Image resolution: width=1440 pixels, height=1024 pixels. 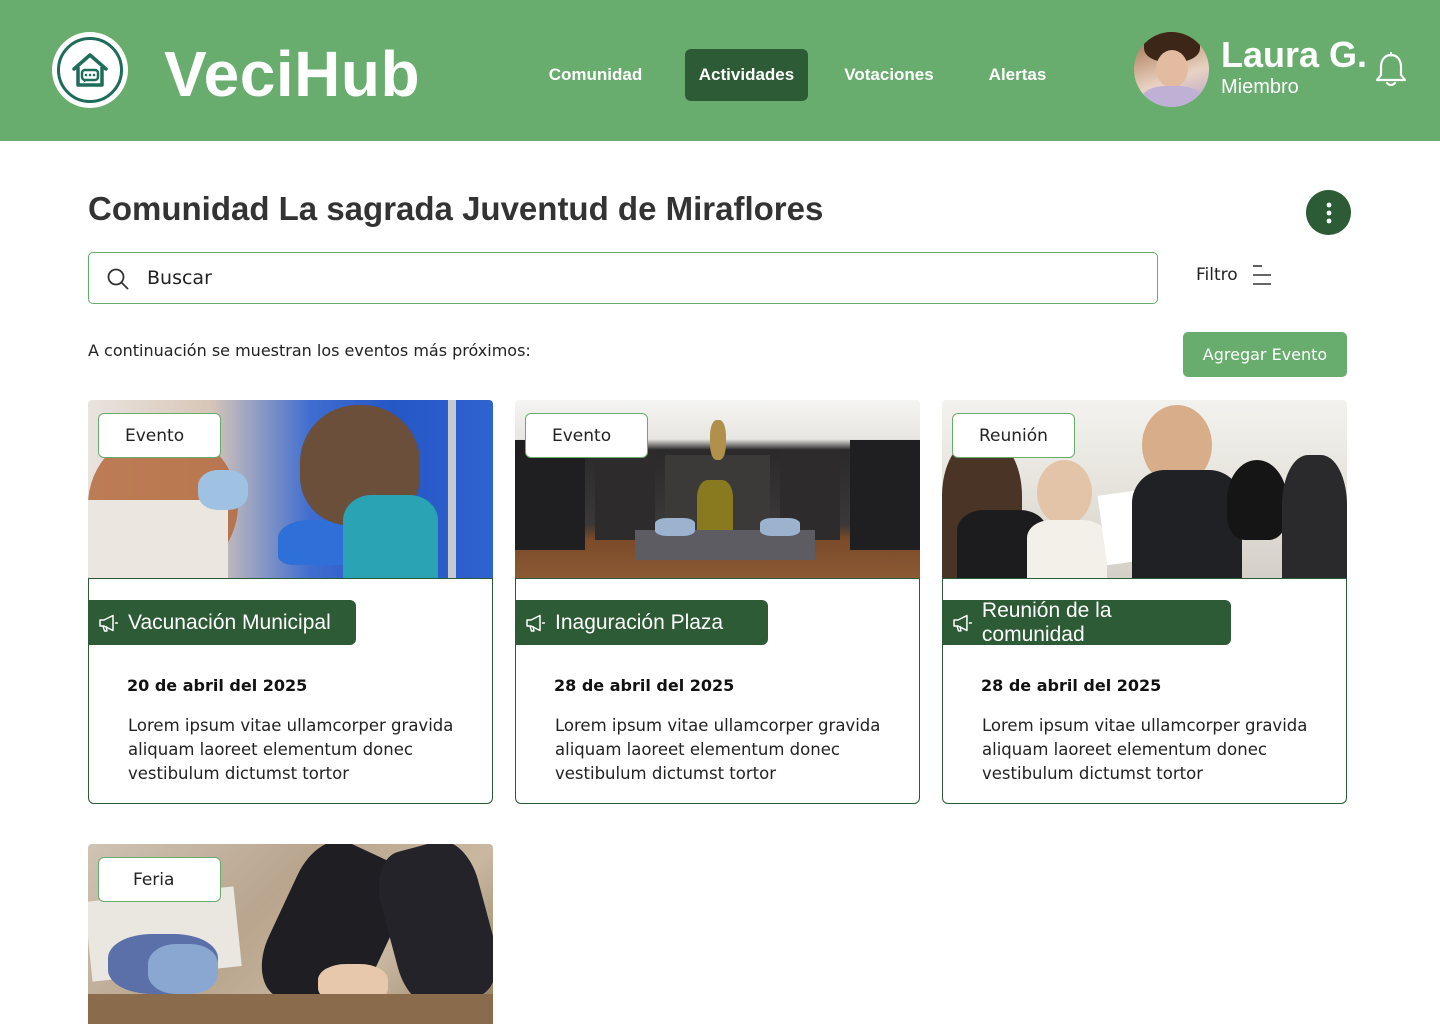 What do you see at coordinates (1046, 622) in the screenshot?
I see `event-title-text: Reunión de la comunidad` at bounding box center [1046, 622].